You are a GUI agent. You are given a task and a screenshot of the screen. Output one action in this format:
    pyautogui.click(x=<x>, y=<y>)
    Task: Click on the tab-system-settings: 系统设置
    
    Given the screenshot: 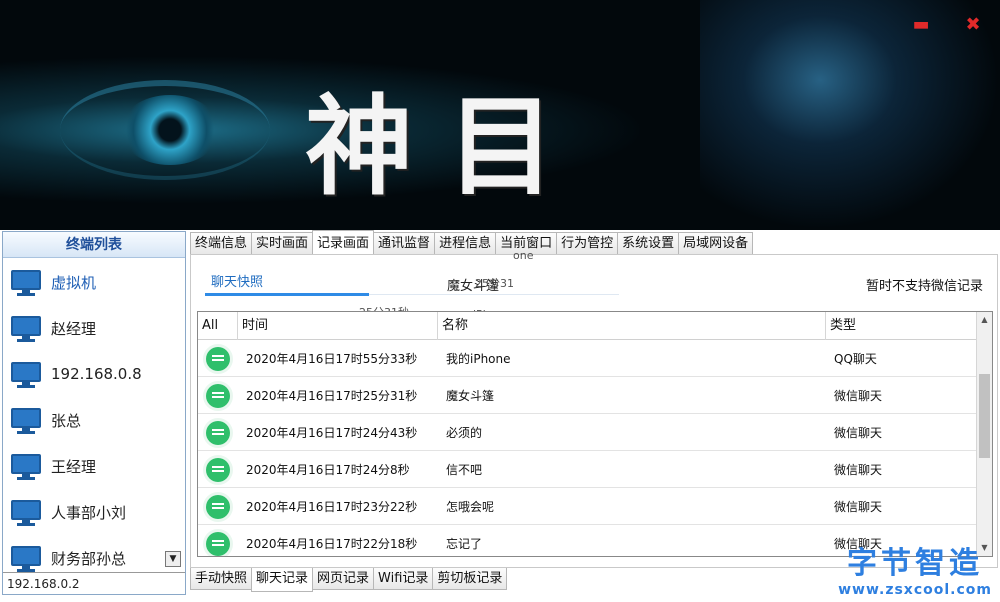 What is the action you would take?
    pyautogui.click(x=648, y=243)
    